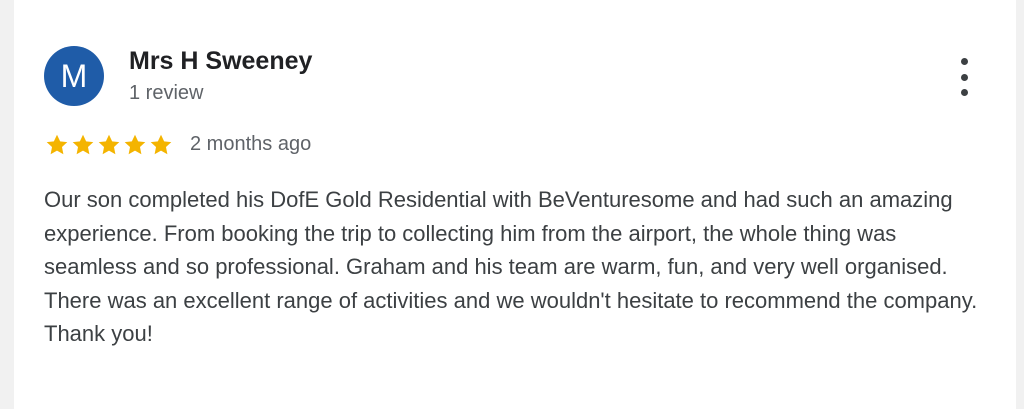  I want to click on review-count: 1 review, so click(166, 93).